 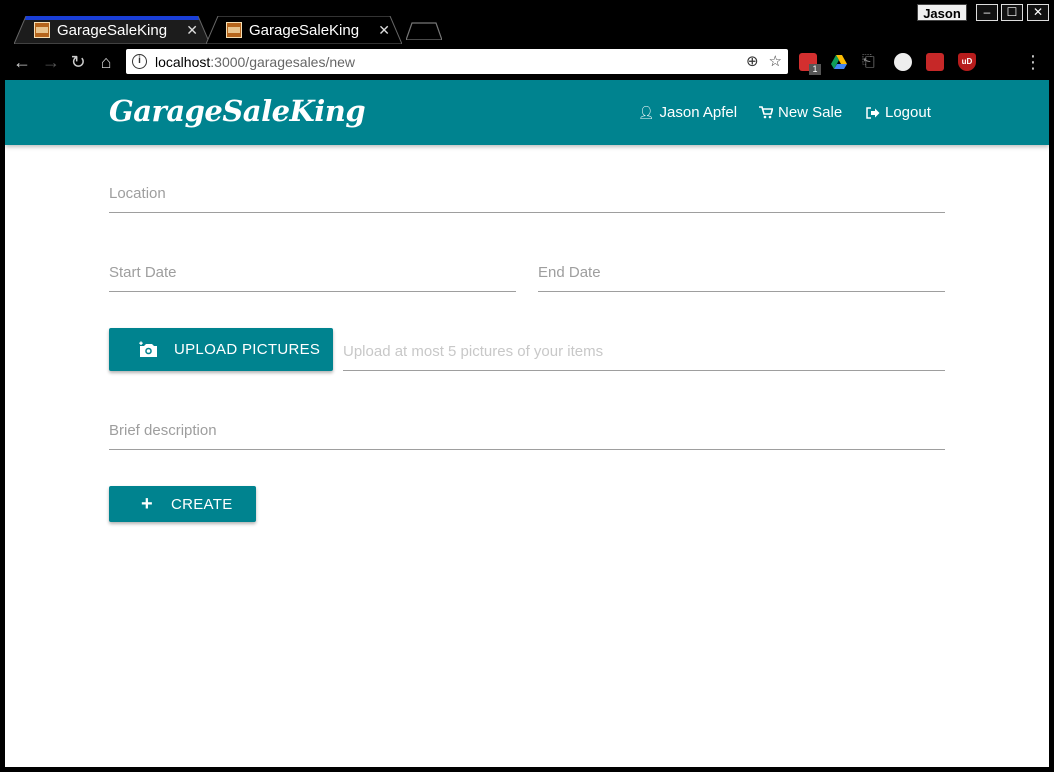 I want to click on ublock-shield-icon: uD, so click(x=967, y=62).